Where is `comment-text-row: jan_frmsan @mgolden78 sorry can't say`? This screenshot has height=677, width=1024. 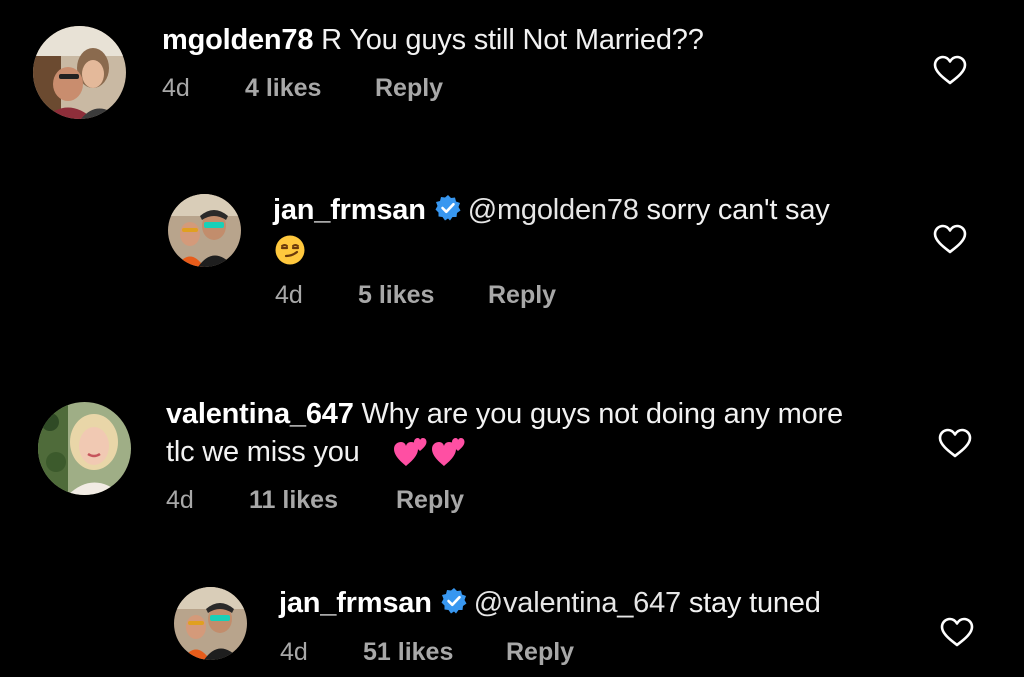
comment-text-row: jan_frmsan @mgolden78 sorry can't say is located at coordinates (551, 210).